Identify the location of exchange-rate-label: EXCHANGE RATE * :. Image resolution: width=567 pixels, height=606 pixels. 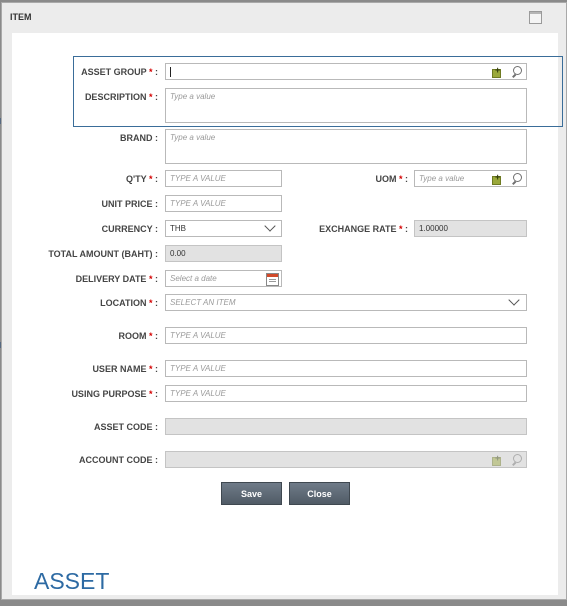
(363, 229).